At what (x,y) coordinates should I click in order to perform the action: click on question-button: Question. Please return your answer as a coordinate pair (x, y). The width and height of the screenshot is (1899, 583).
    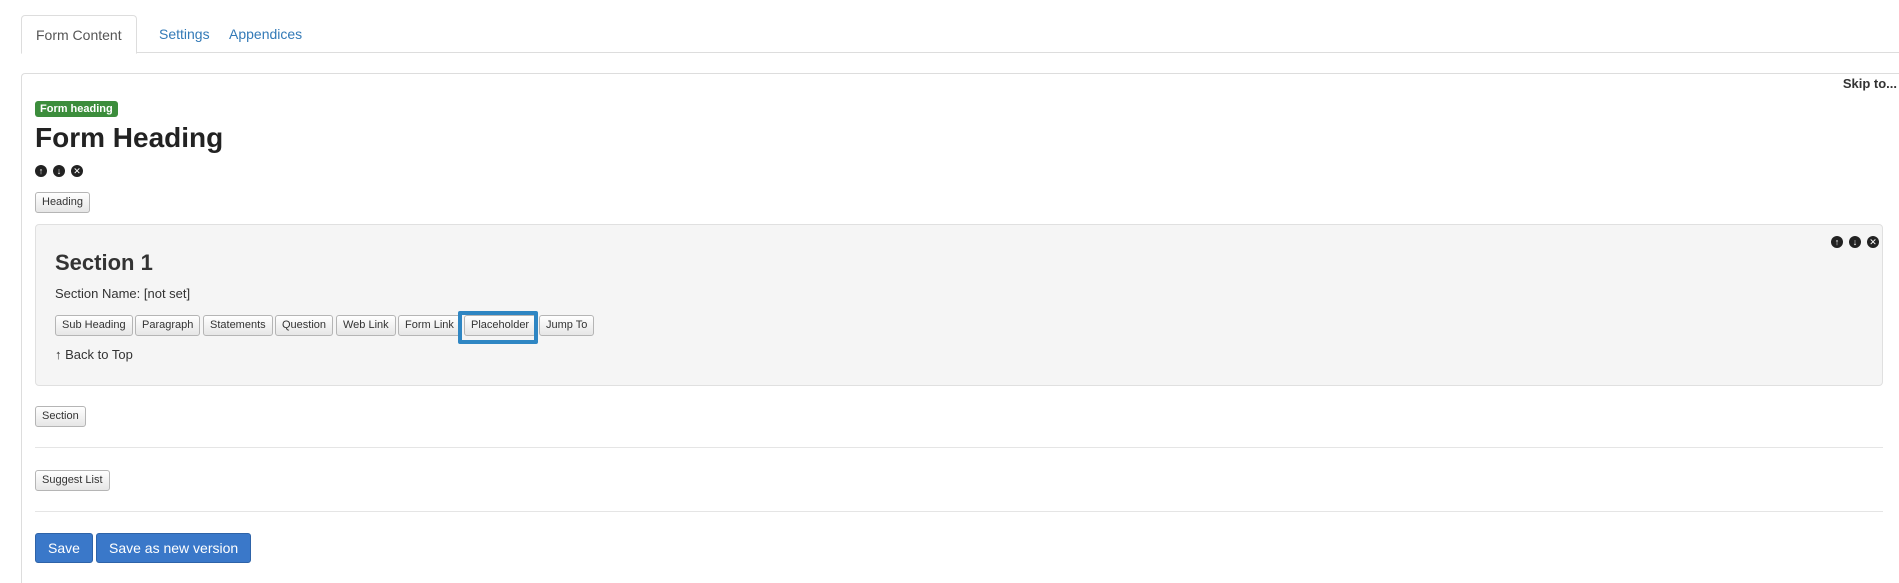
    Looking at the image, I should click on (304, 325).